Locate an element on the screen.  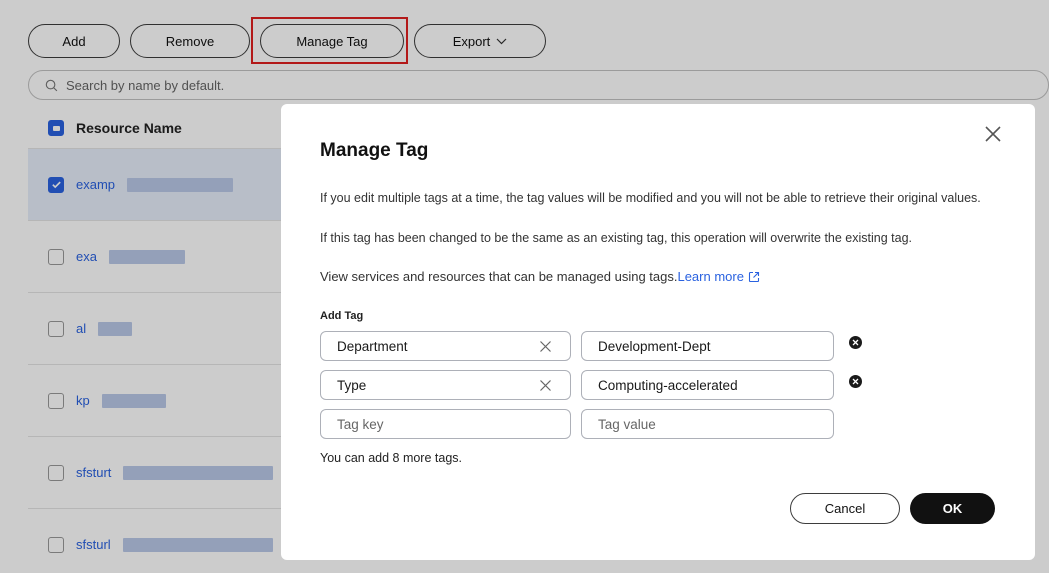
ok-button: OK is located at coordinates (952, 508).